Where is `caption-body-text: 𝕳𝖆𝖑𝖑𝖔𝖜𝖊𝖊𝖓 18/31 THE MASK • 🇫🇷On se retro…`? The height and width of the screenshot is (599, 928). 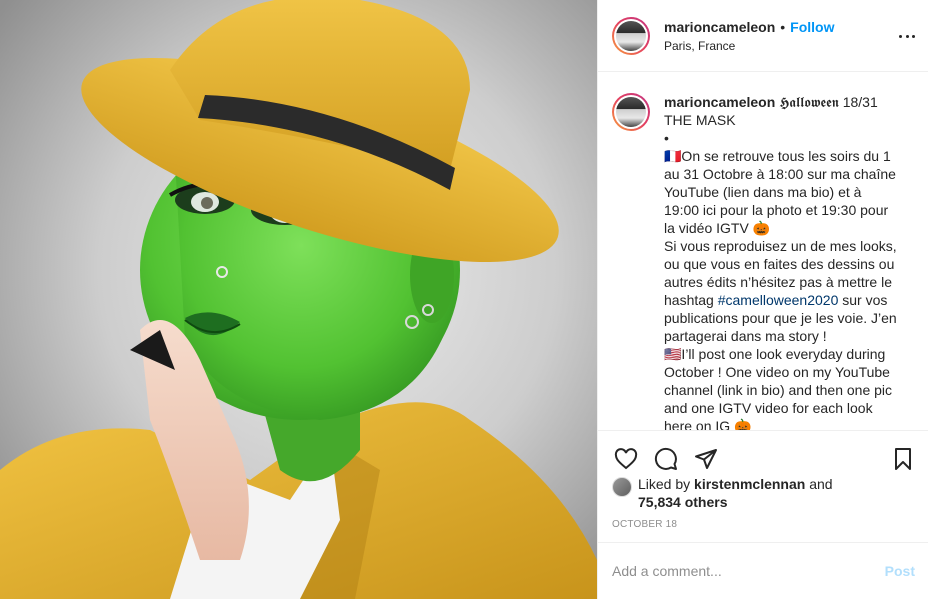
caption-body-text: 𝕳𝖆𝖑𝖑𝖔𝖜𝖊𝖊𝖓 18/31 THE MASK • 🇫🇷On se retro… is located at coordinates (780, 201).